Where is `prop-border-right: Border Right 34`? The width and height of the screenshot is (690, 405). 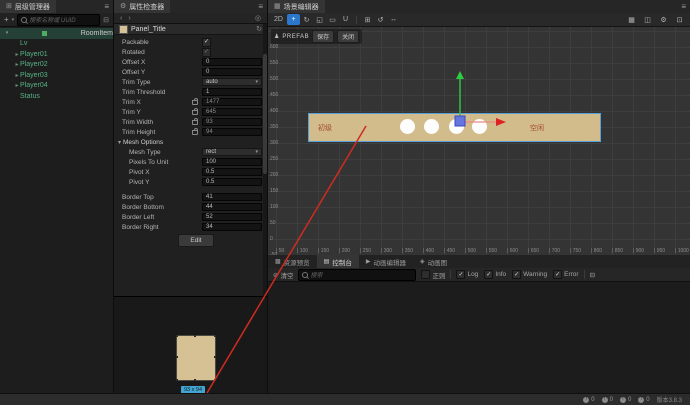
prop-border-right: Border Right 34 is located at coordinates (188, 227).